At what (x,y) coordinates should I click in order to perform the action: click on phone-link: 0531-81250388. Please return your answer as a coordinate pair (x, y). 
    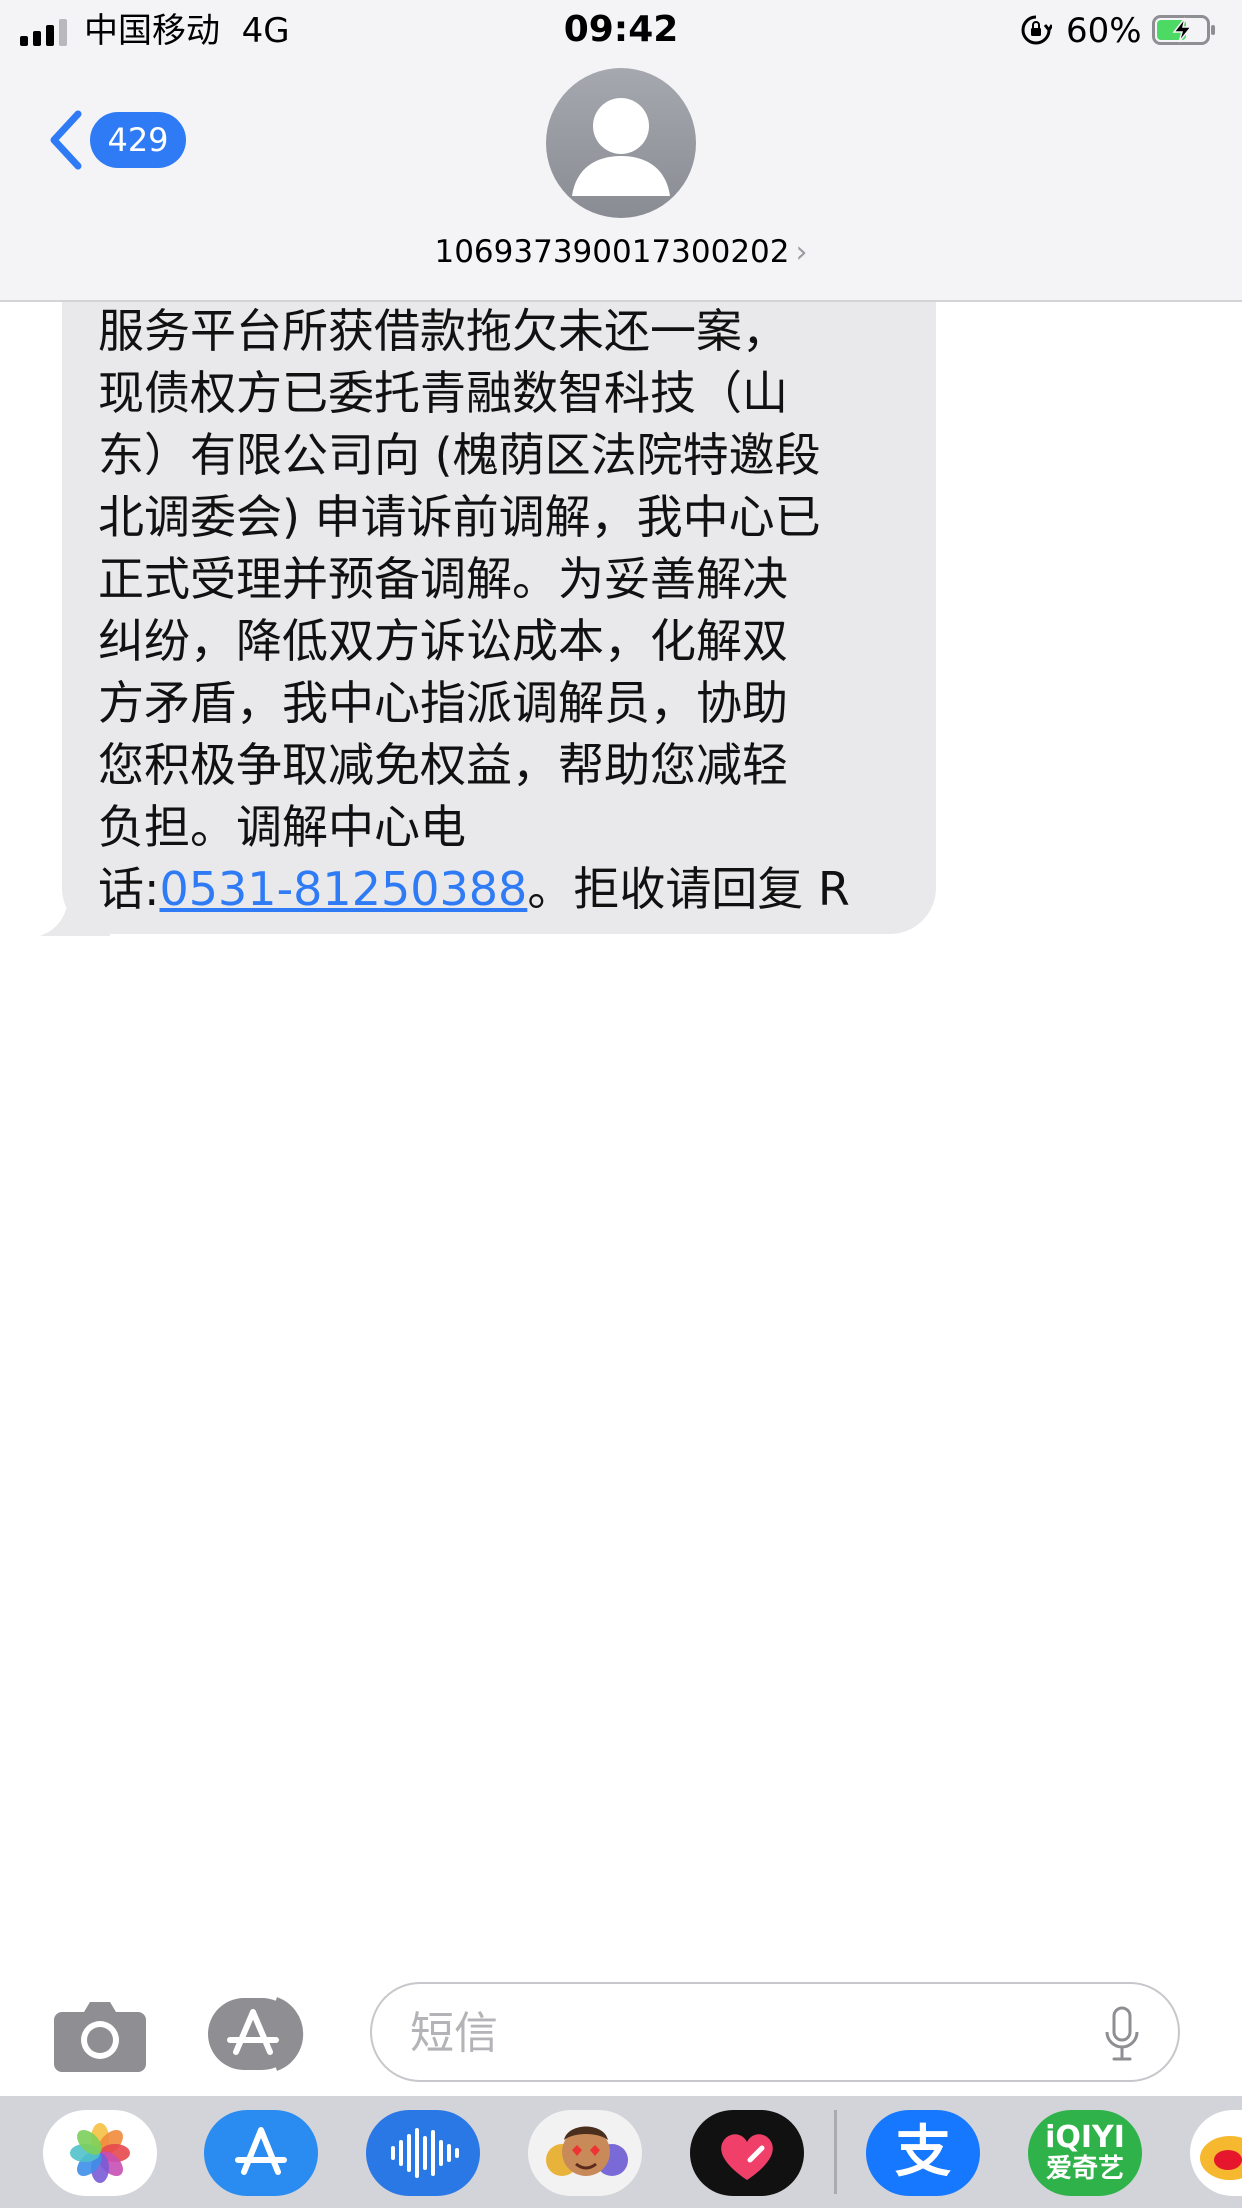
    Looking at the image, I should click on (344, 889).